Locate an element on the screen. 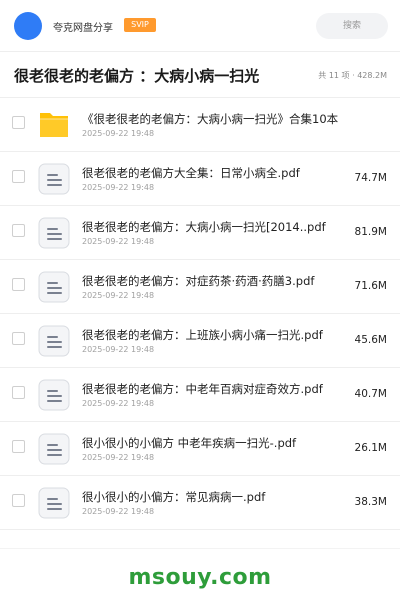 This screenshot has height=600, width=400. sharer-name: 夸克网盘分享 is located at coordinates (83, 28).